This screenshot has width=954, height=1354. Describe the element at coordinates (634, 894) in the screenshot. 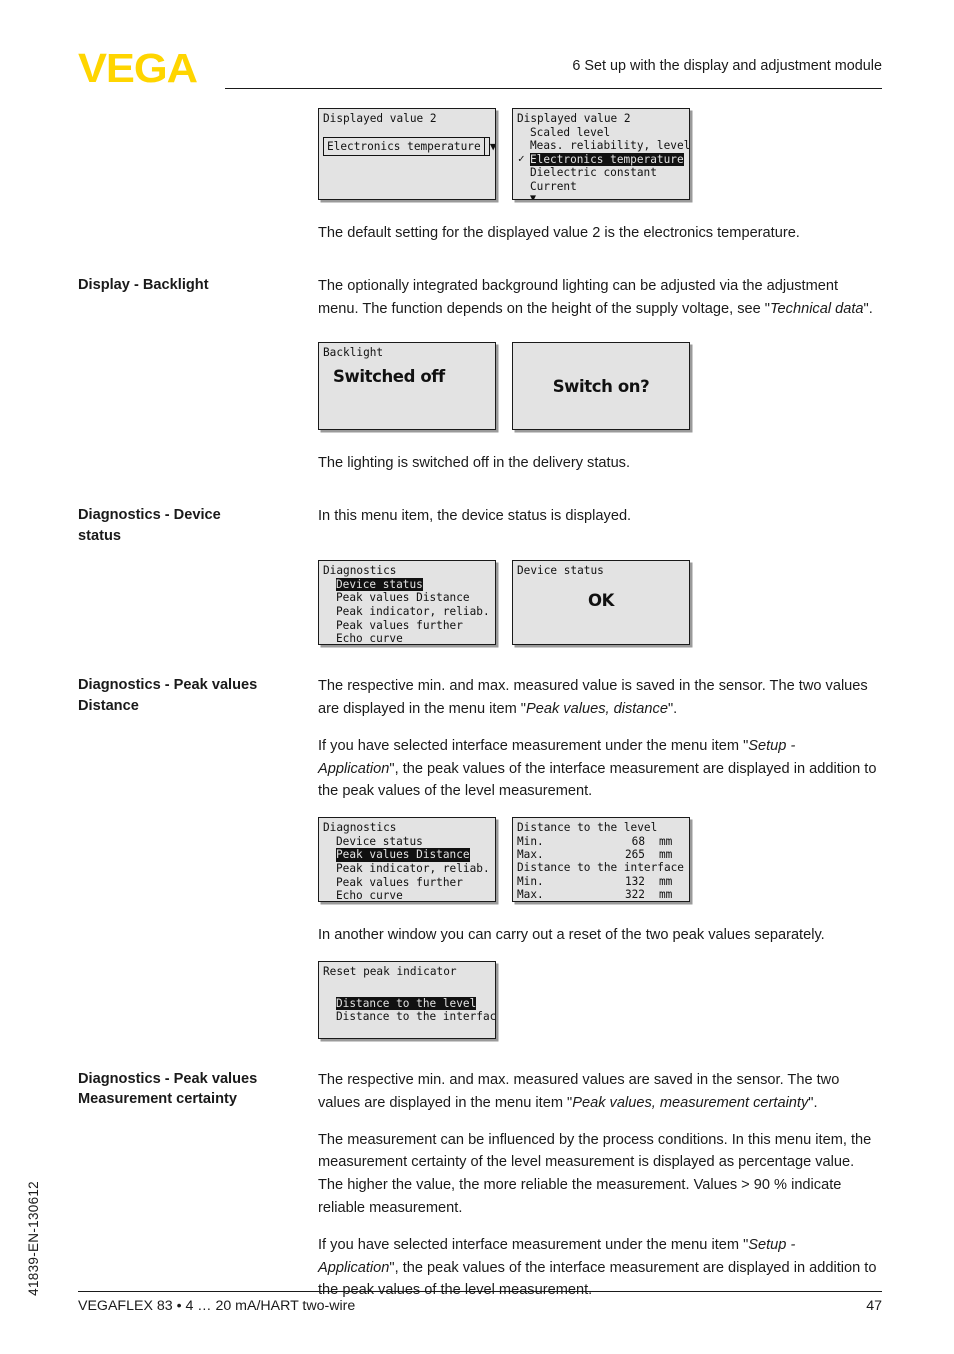

I see `row-value: 322` at that location.